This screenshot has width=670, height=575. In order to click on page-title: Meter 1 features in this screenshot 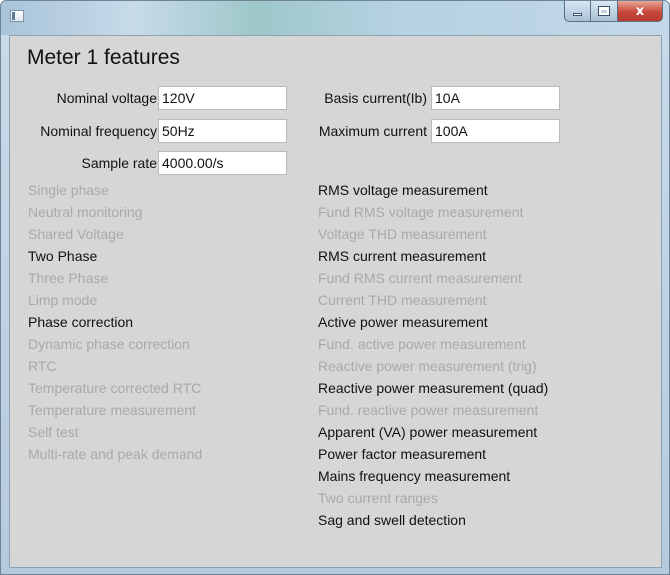, I will do `click(103, 57)`.